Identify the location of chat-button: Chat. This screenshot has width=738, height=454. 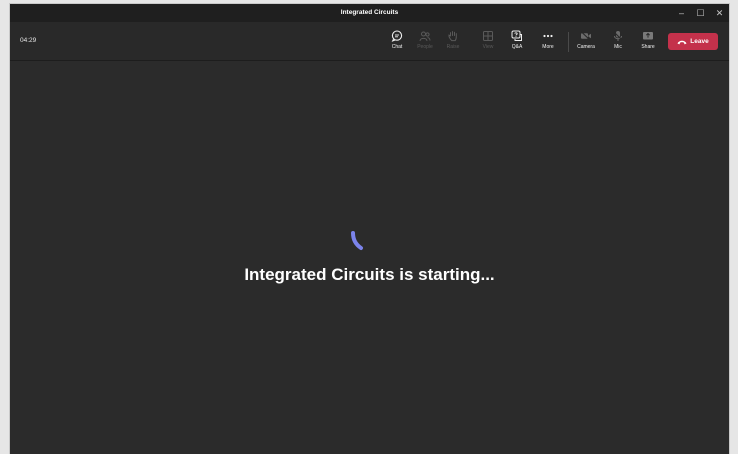
(397, 42).